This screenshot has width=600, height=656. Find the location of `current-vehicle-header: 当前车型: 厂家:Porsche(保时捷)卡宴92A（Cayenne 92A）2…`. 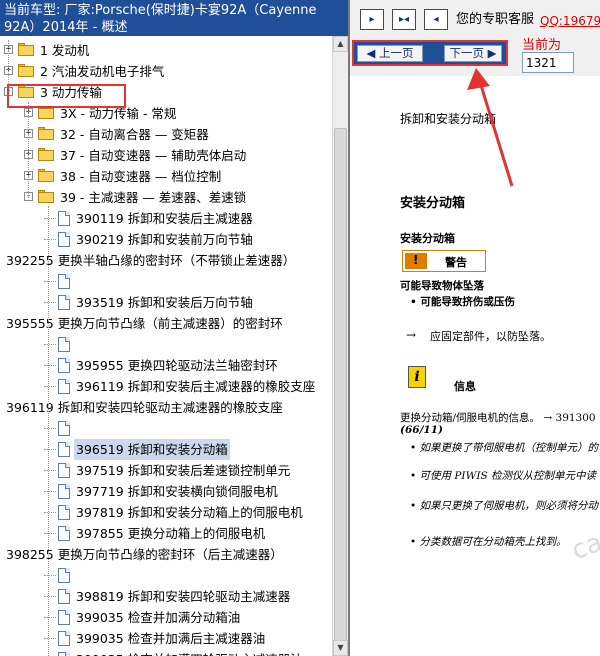

current-vehicle-header: 当前车型: 厂家:Porsche(保时捷)卡宴92A（Cayenne 92A）2… is located at coordinates (174, 18).